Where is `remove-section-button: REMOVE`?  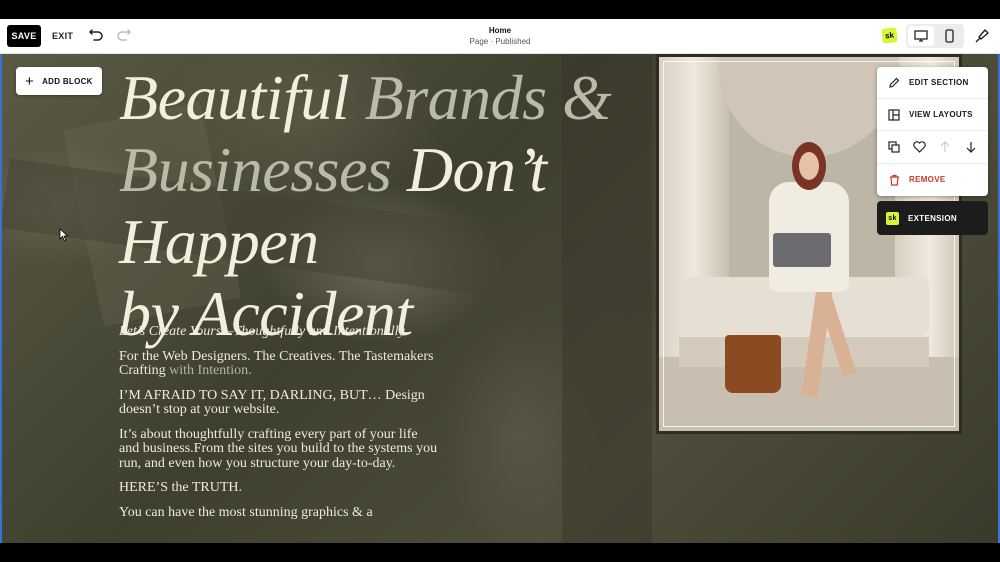 remove-section-button: REMOVE is located at coordinates (932, 179).